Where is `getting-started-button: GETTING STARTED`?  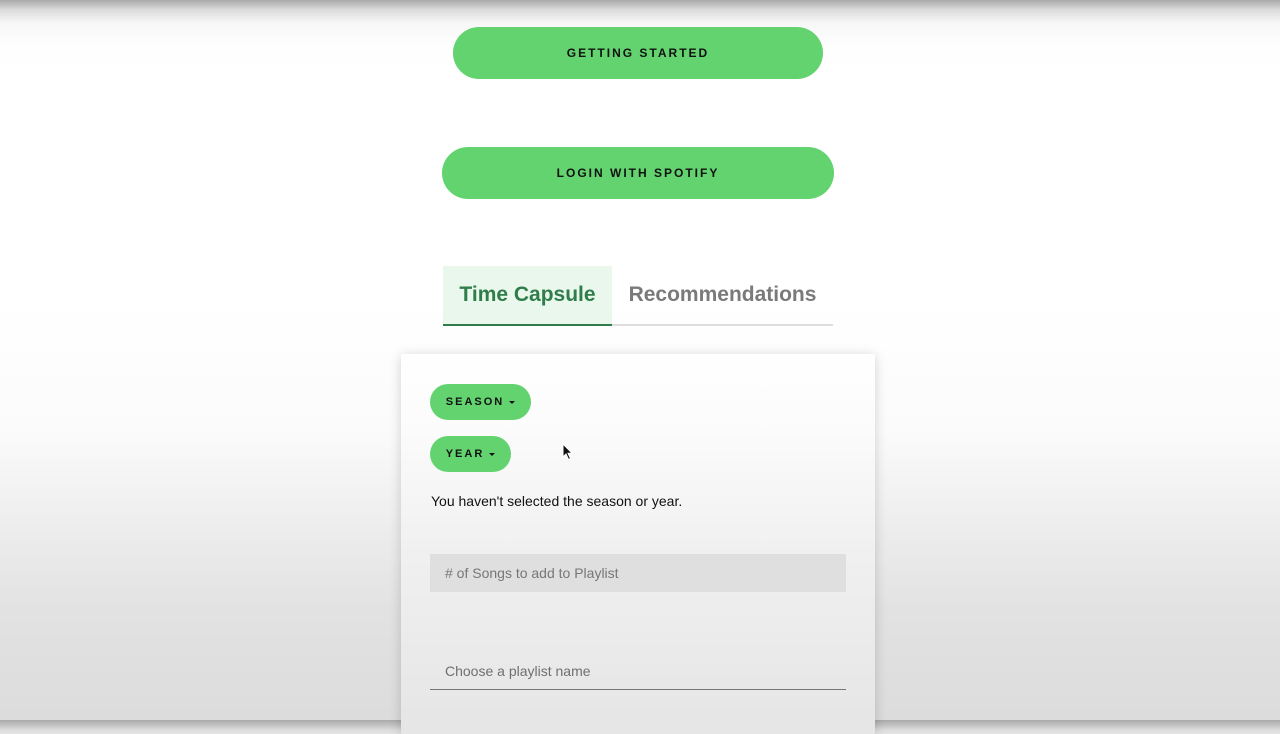
getting-started-button: GETTING STARTED is located at coordinates (638, 53).